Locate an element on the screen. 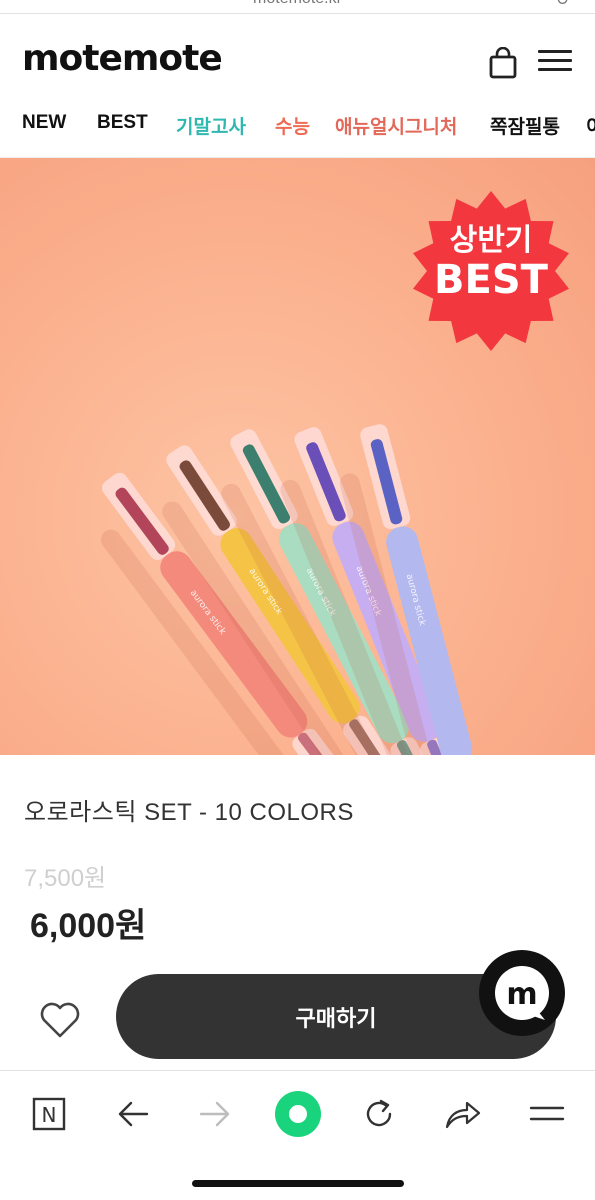 This screenshot has height=1200, width=595. reload-icon is located at coordinates (379, 1114).